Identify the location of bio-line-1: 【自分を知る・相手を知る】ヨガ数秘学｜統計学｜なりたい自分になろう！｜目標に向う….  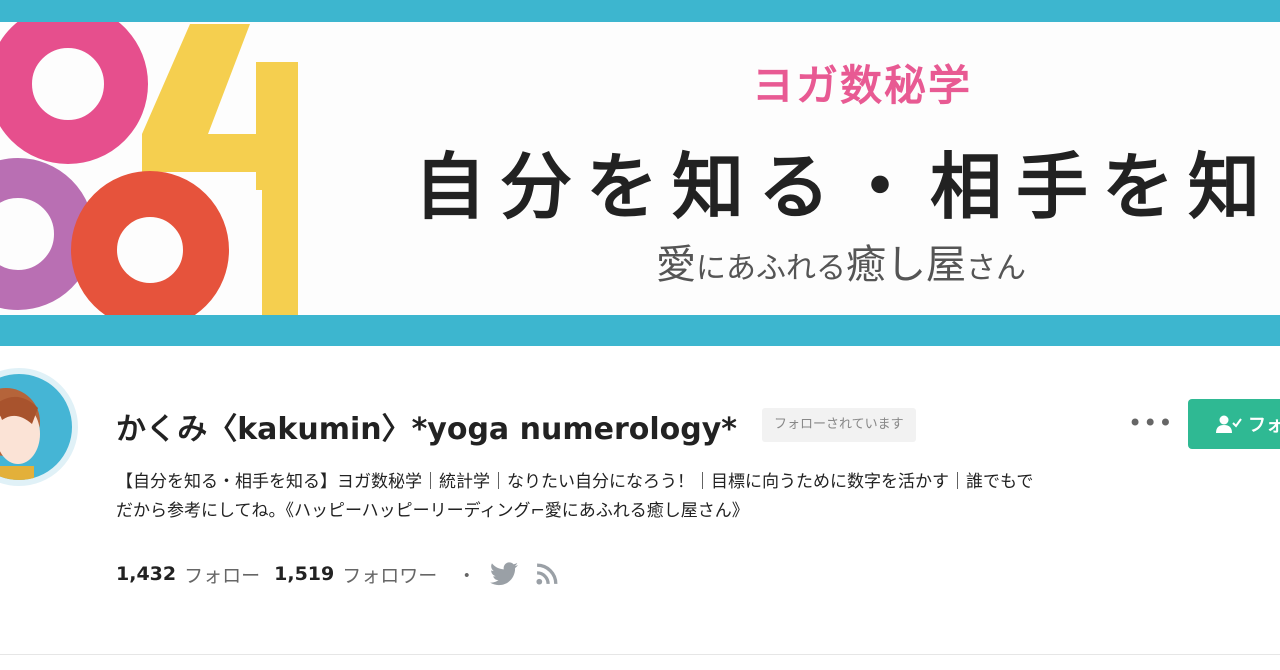
(575, 482).